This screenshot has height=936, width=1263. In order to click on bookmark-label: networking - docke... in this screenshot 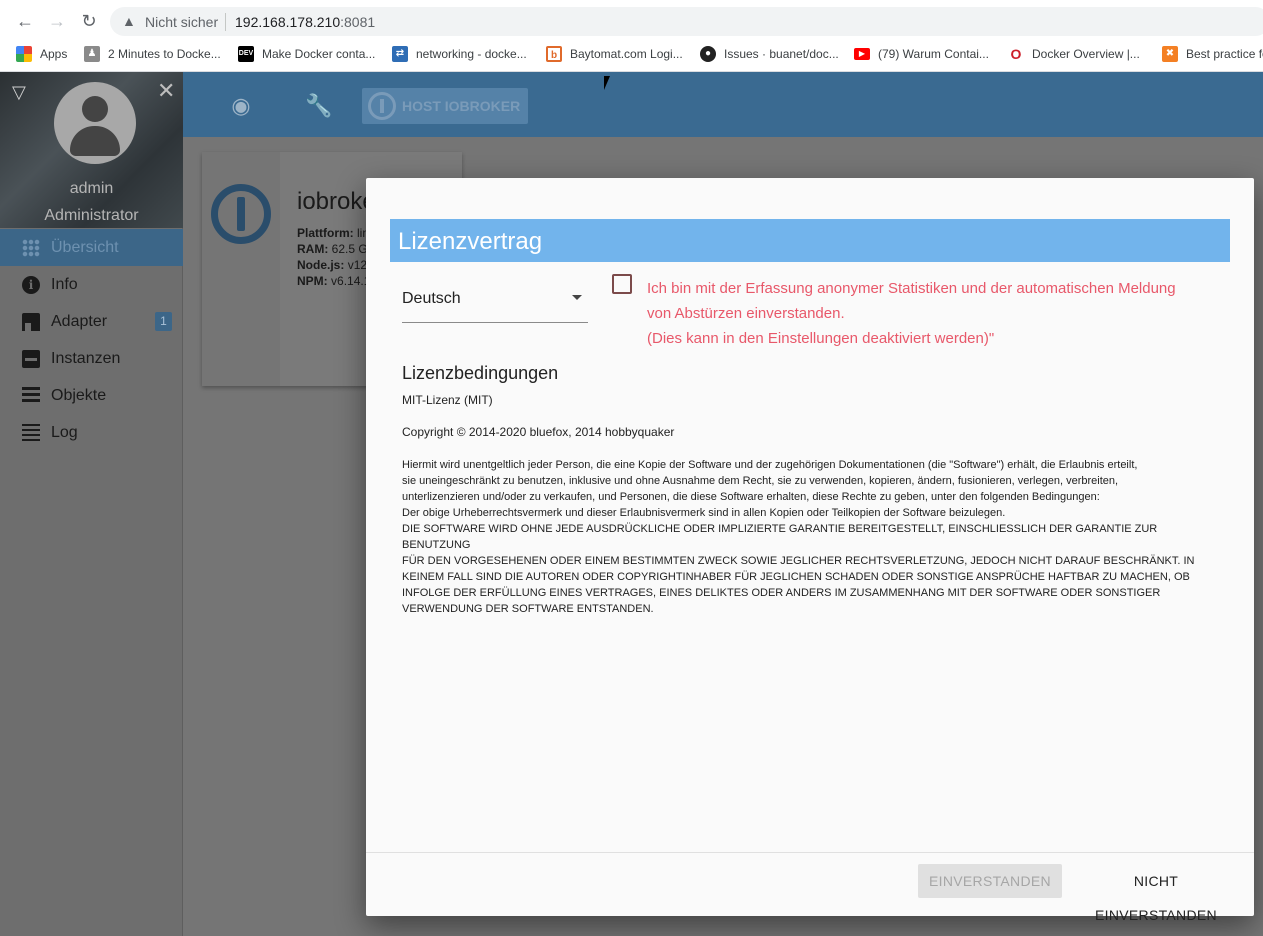, I will do `click(471, 54)`.